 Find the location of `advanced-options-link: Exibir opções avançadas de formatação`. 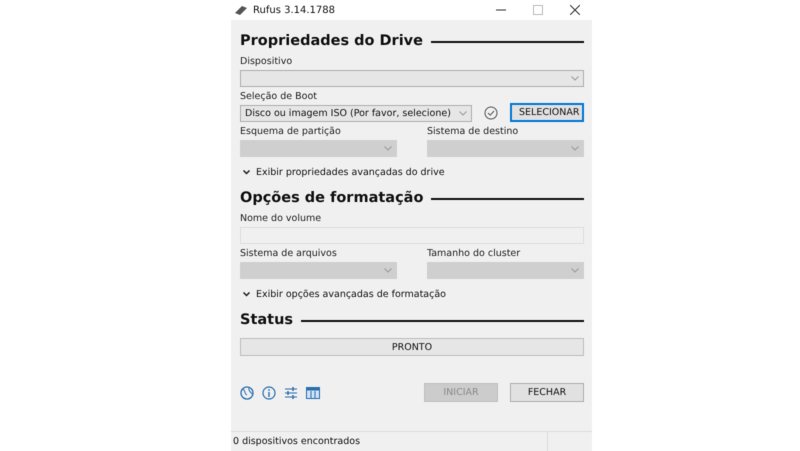

advanced-options-link: Exibir opções avançadas de formatação is located at coordinates (351, 294).